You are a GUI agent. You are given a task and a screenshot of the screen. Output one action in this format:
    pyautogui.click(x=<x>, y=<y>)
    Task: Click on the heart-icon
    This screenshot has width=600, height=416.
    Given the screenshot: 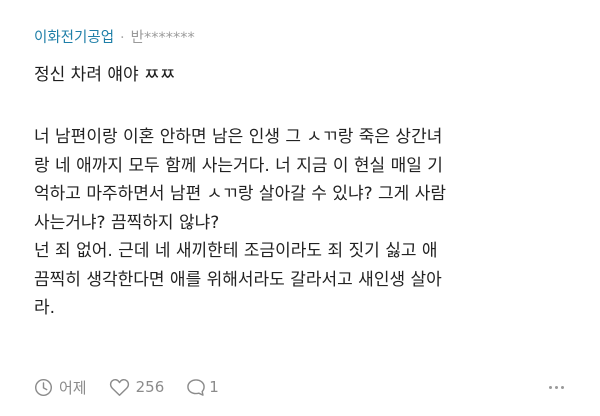 What is the action you would take?
    pyautogui.click(x=119, y=387)
    